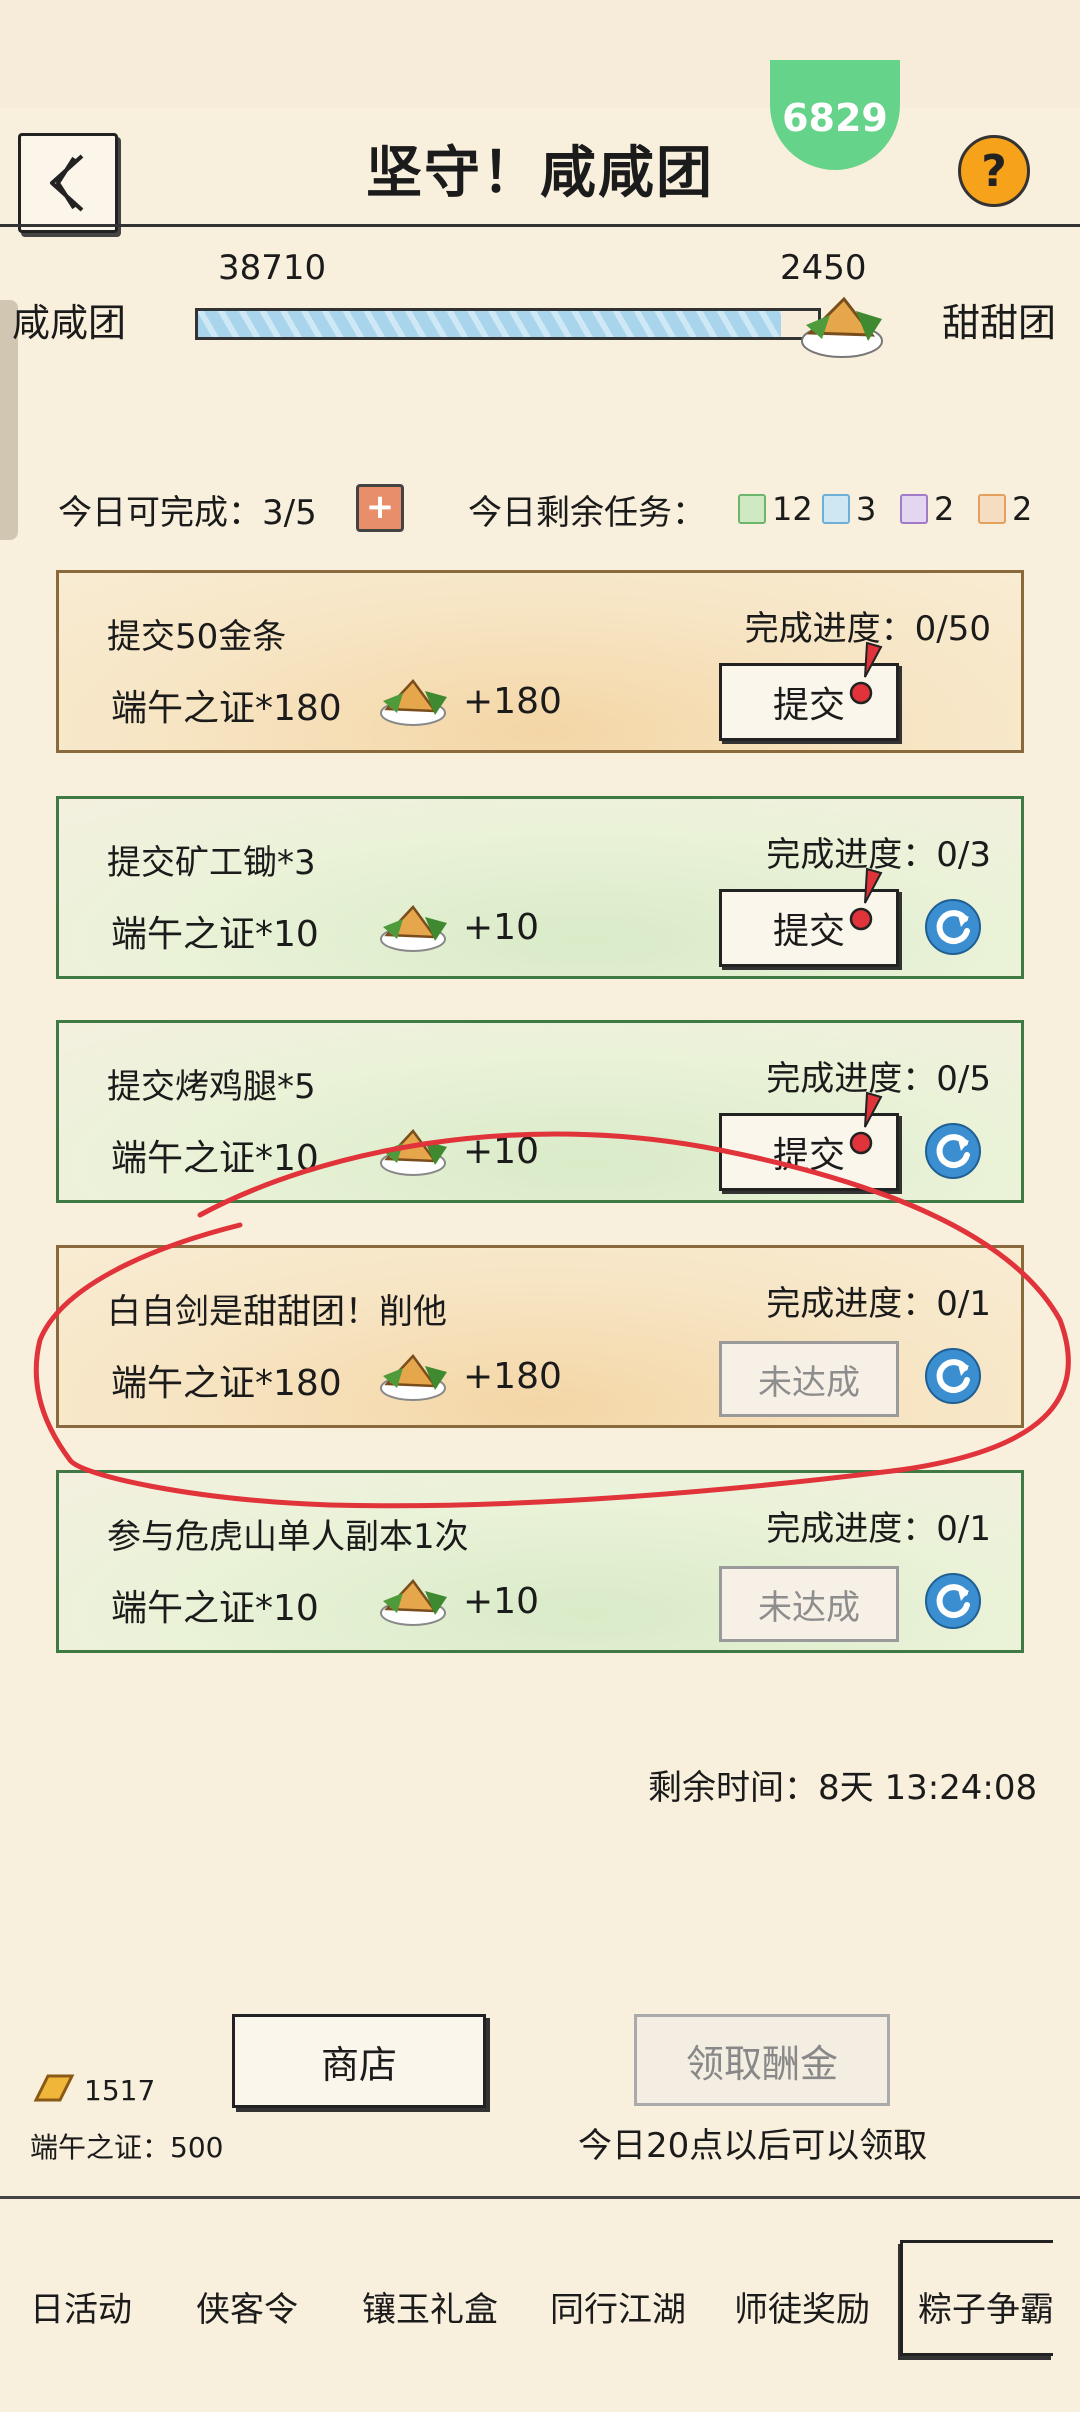 The height and width of the screenshot is (2412, 1080). Describe the element at coordinates (914, 509) in the screenshot. I see `purple-scroll-icon` at that location.